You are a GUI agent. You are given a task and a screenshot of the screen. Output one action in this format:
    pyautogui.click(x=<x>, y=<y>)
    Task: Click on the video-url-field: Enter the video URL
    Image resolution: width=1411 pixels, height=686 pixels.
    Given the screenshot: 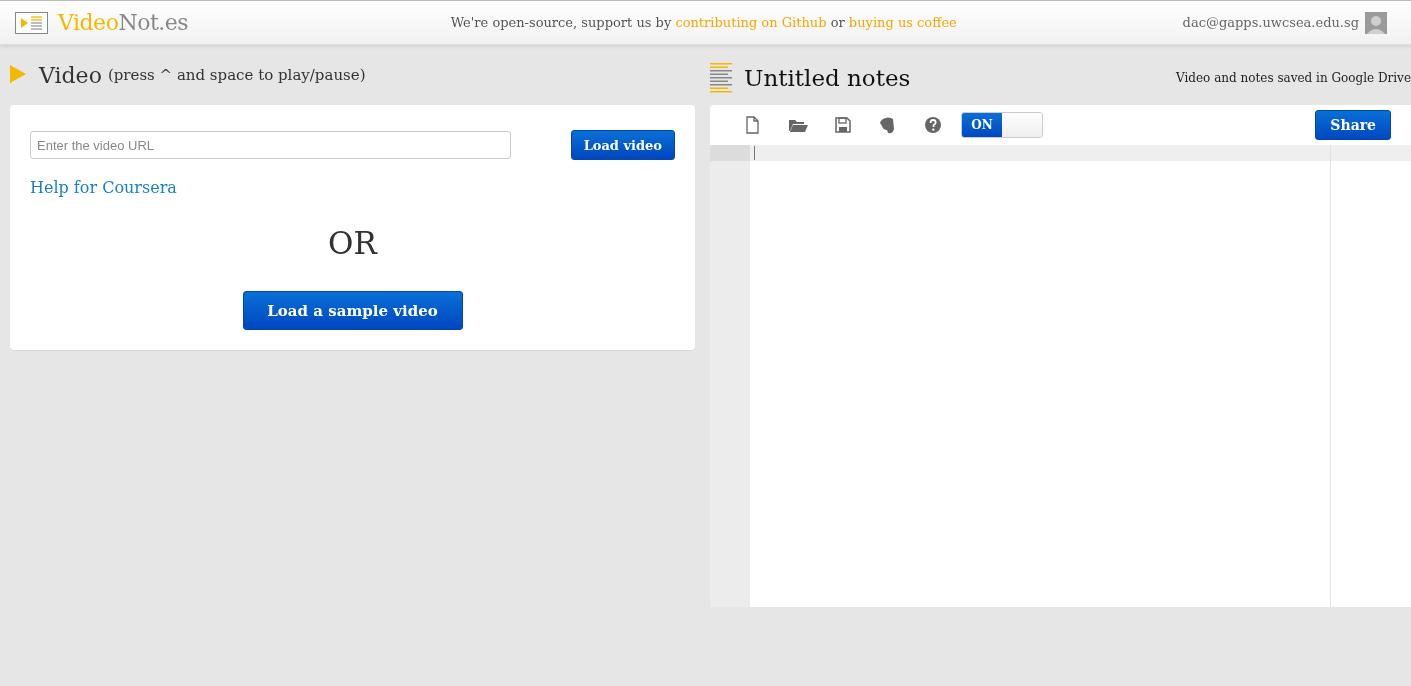 What is the action you would take?
    pyautogui.click(x=270, y=145)
    